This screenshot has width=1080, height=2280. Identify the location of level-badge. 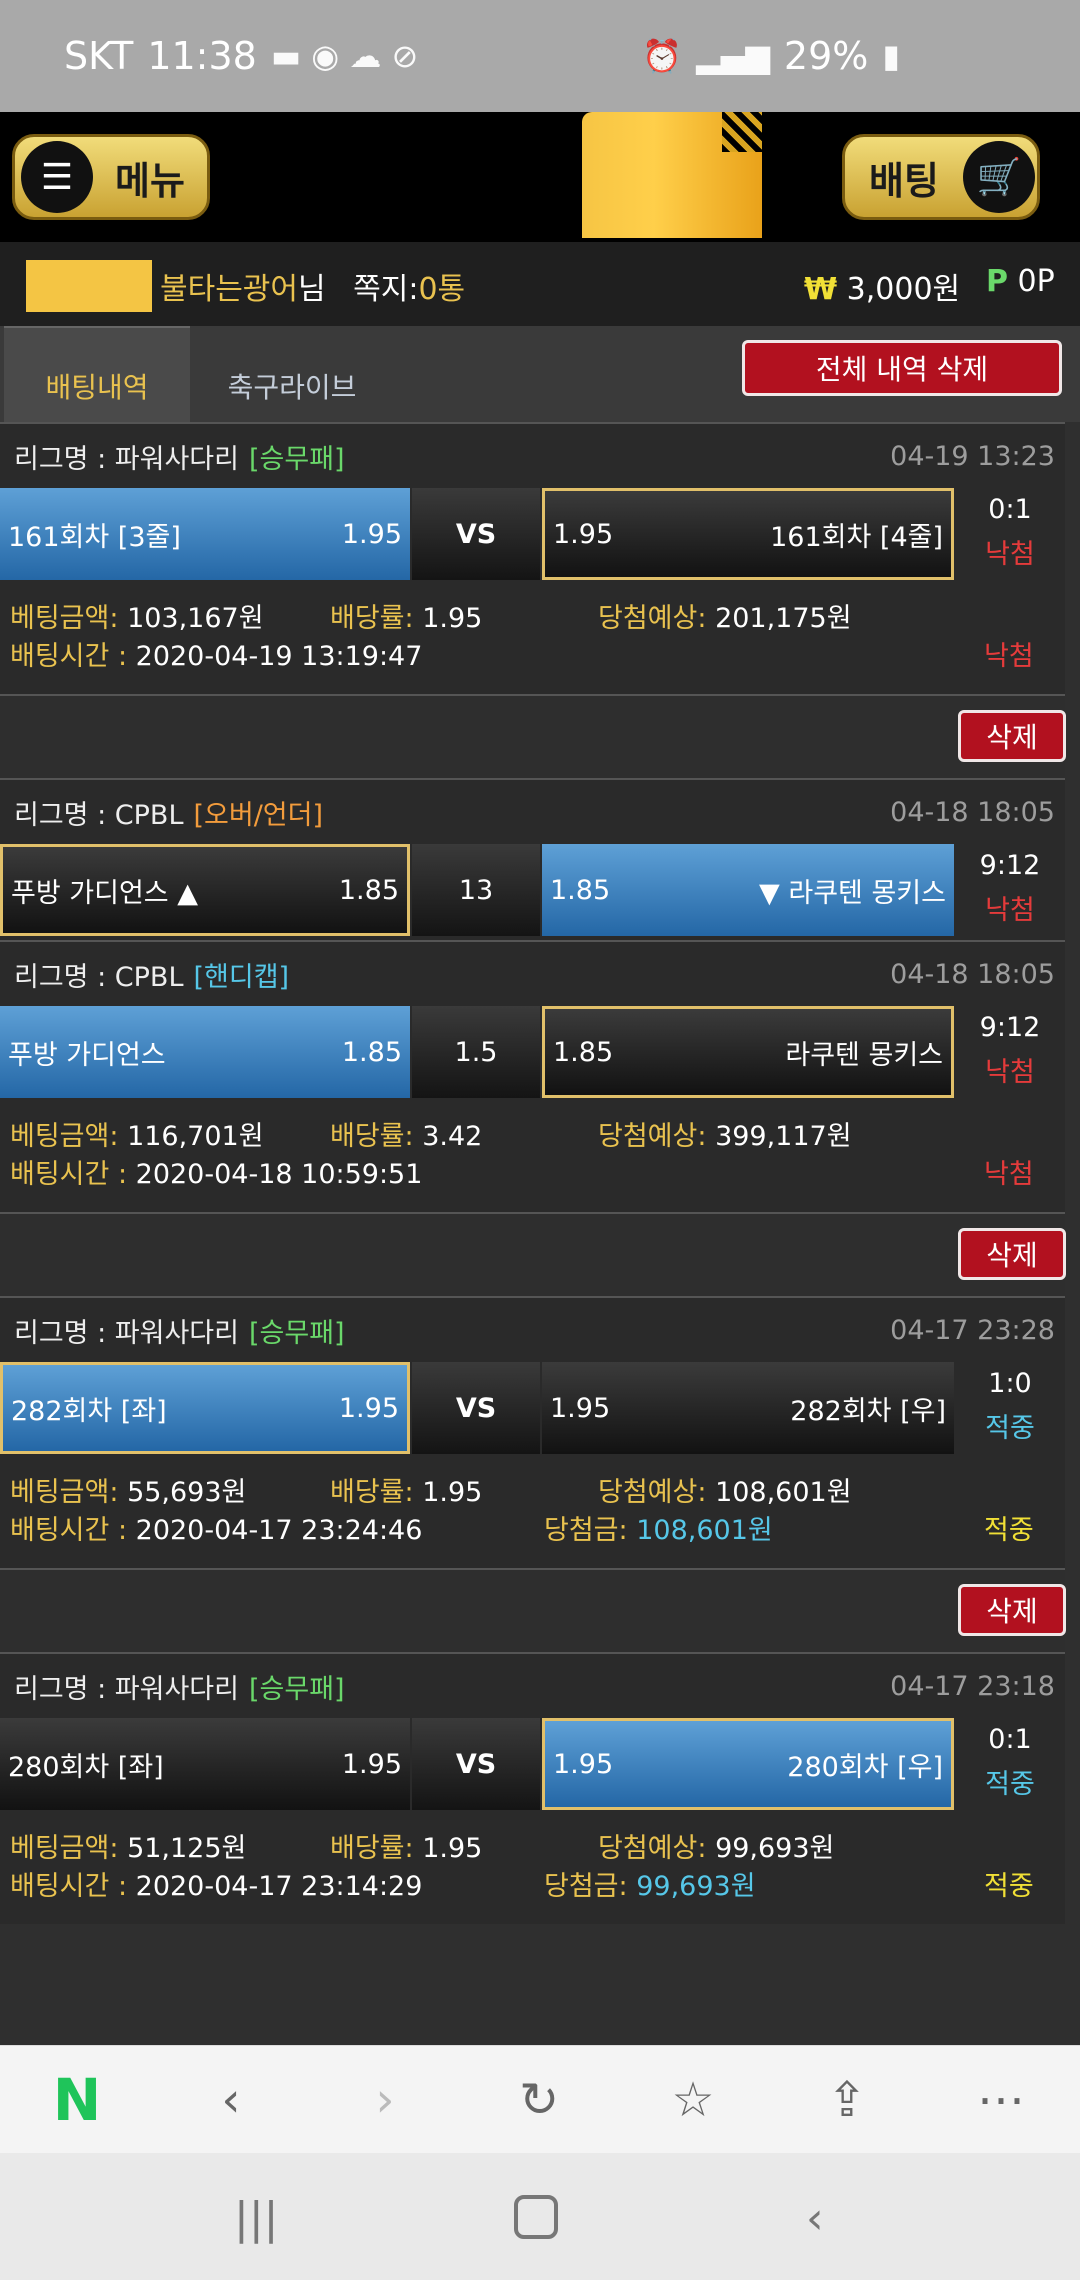
(89, 286).